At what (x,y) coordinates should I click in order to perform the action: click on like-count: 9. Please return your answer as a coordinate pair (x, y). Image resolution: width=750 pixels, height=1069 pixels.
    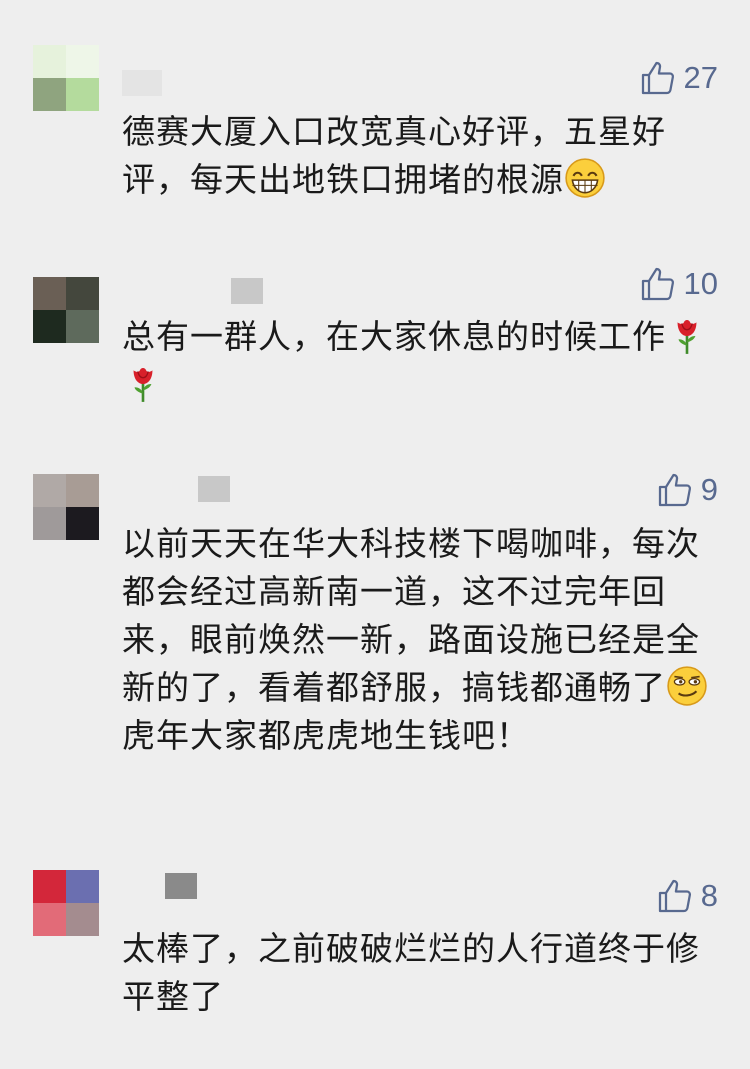
    Looking at the image, I should click on (709, 489).